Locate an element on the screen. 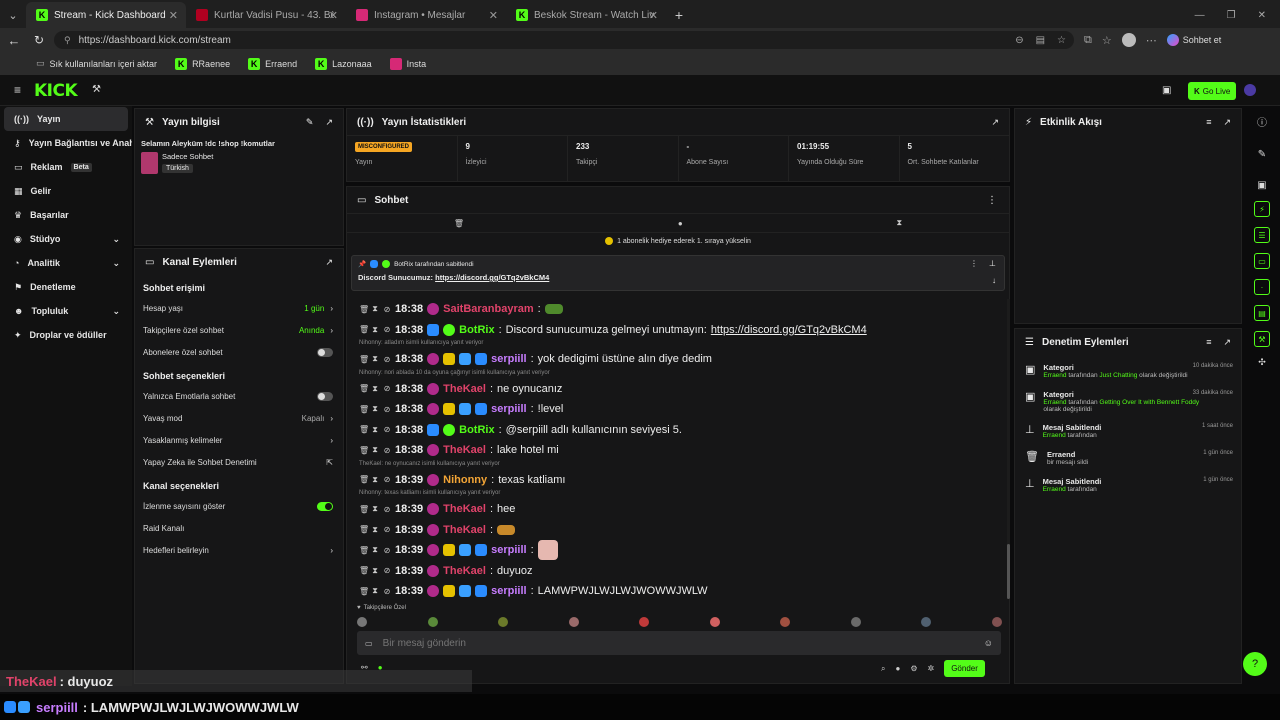 The width and height of the screenshot is (1280, 720). chat-message: 🗑 ⧗ ⊘ 18:39 serpiill: is located at coordinates (677, 550).